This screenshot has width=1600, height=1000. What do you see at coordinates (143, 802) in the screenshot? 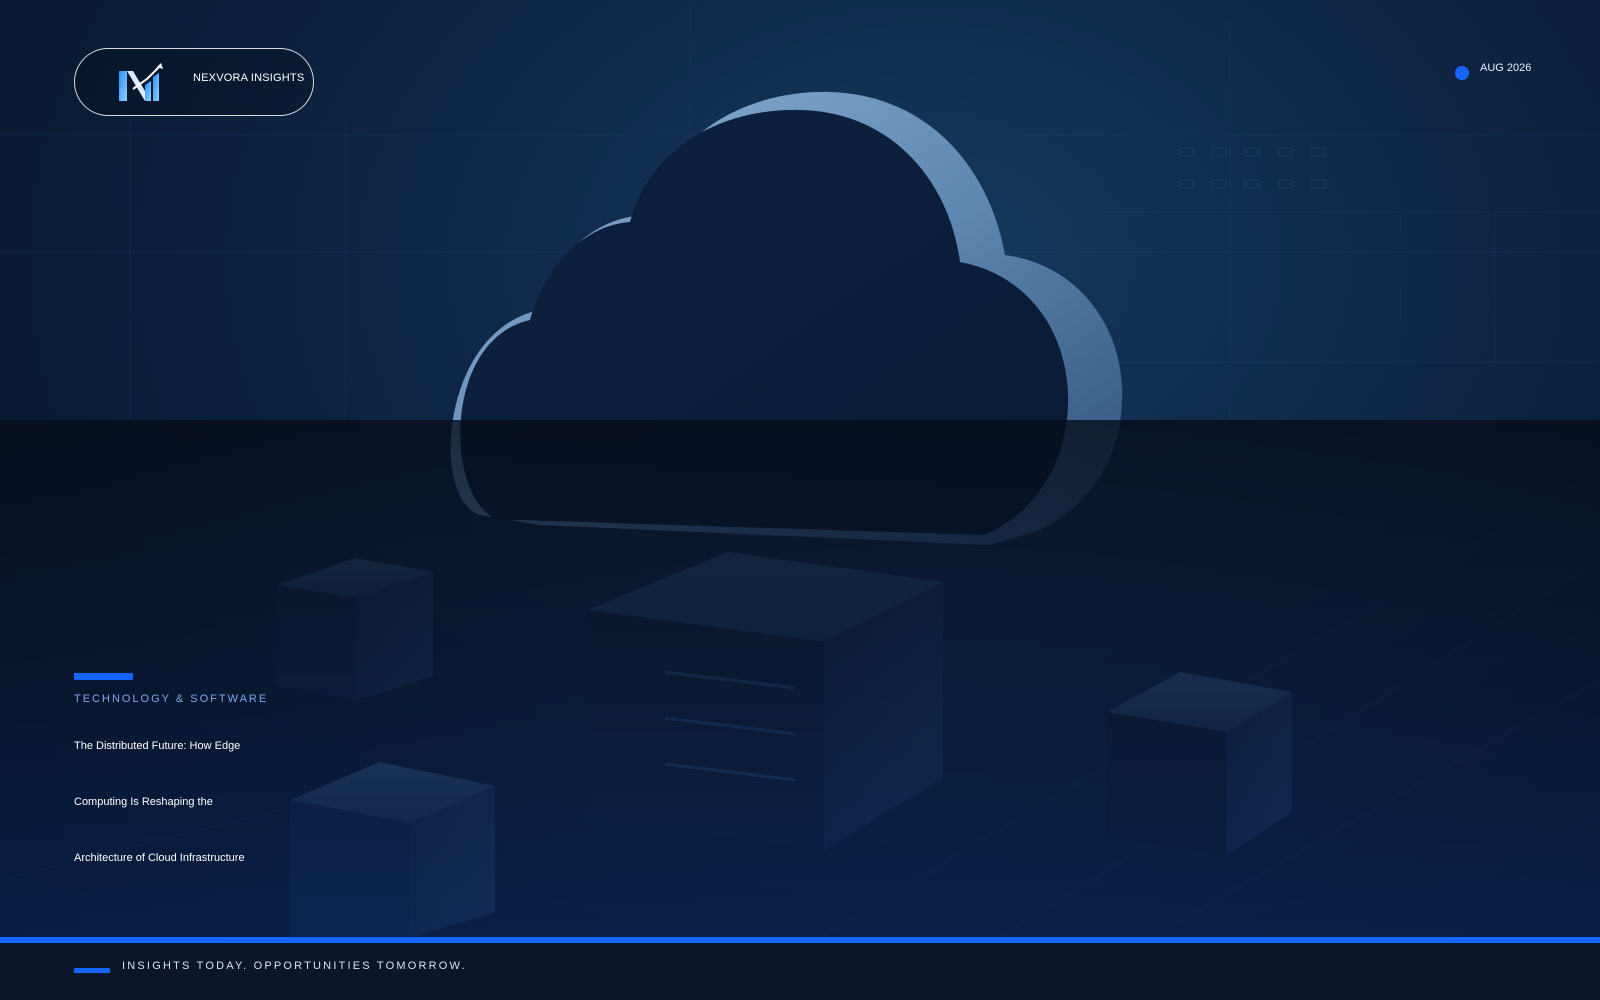
I see `headline-line-2: Computing Is Reshaping the` at bounding box center [143, 802].